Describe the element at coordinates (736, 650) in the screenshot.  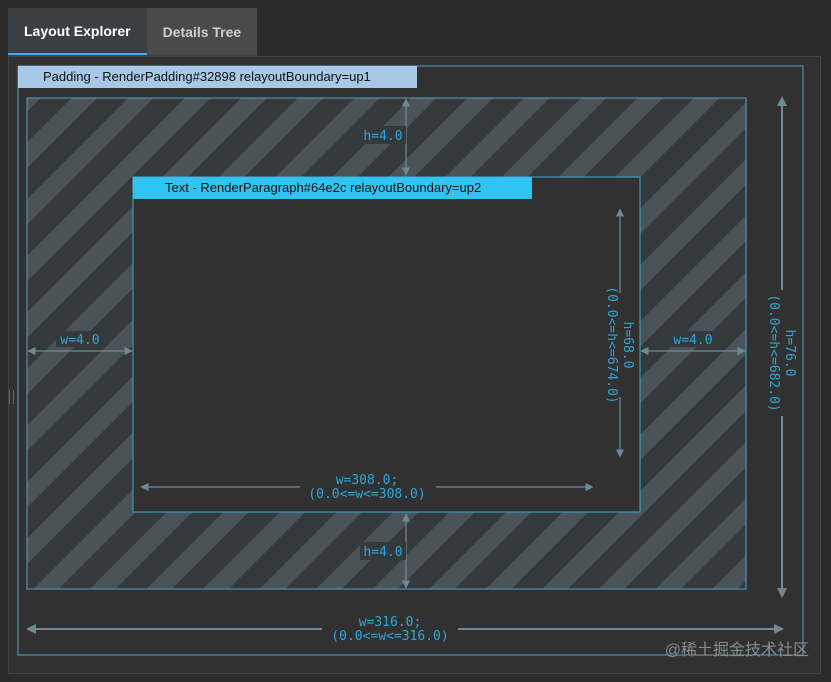
I see `watermark: @稀土掘金技术社区` at that location.